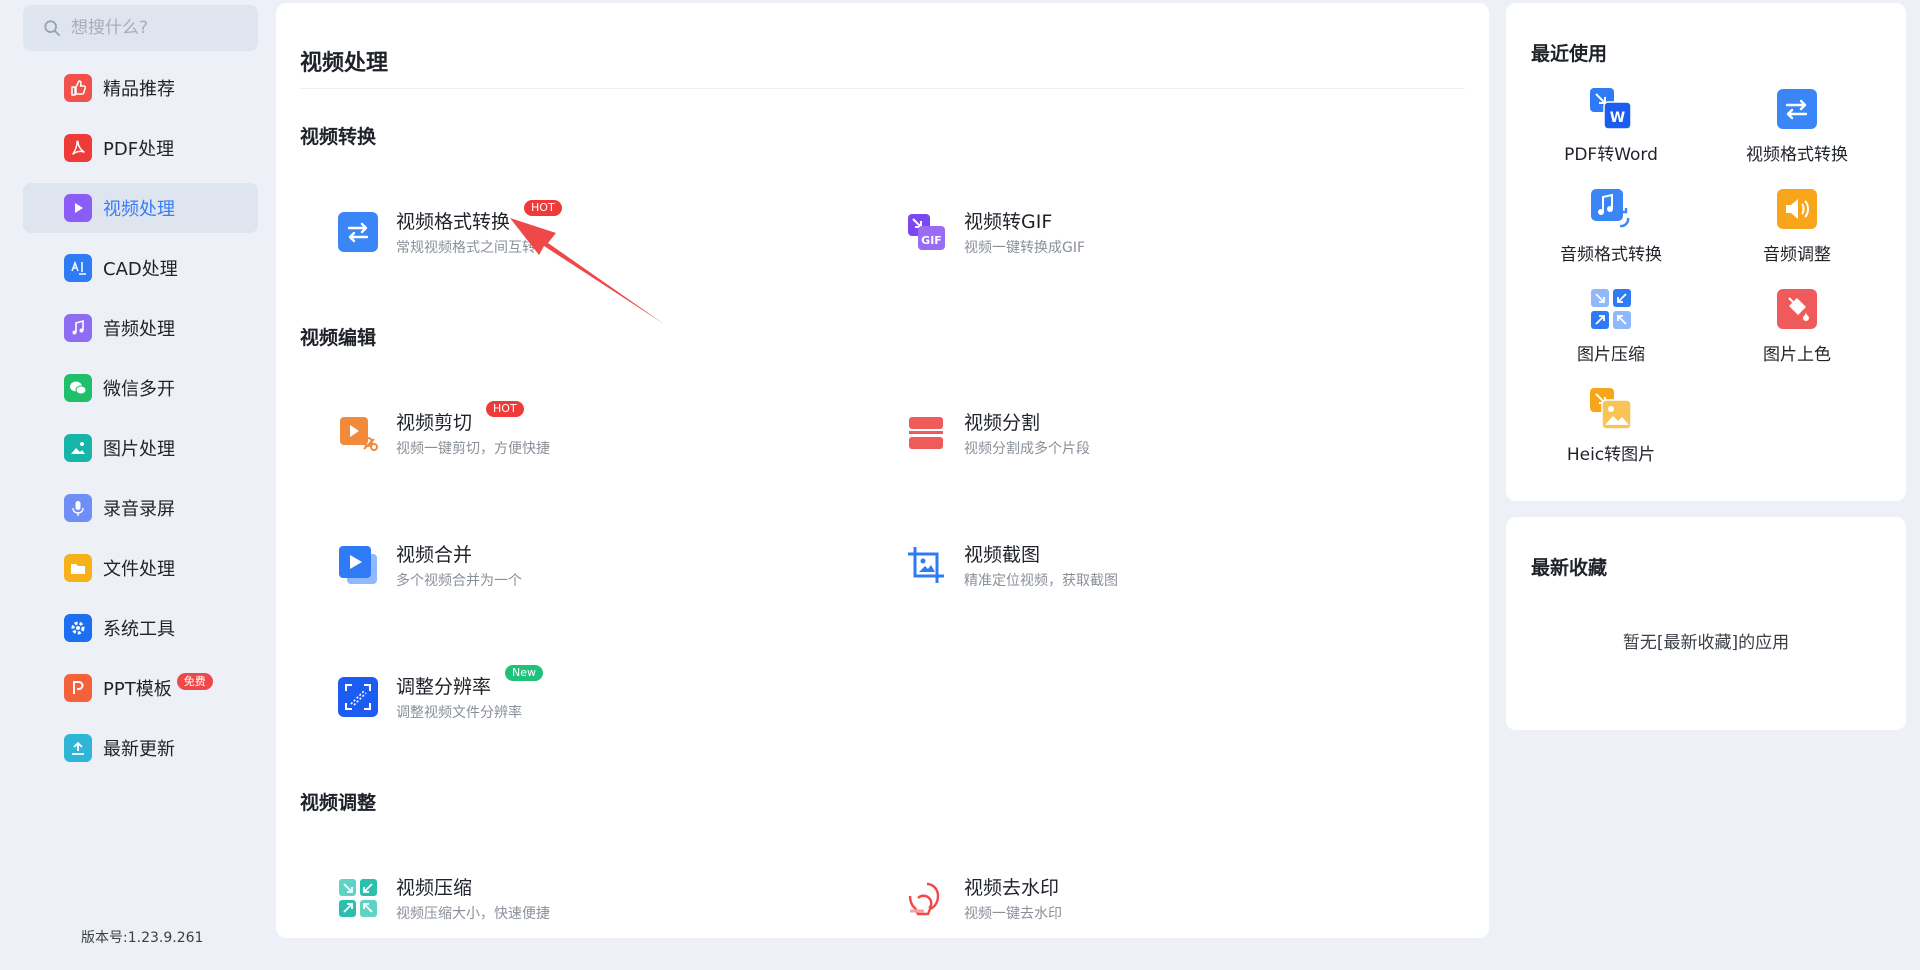  I want to click on sidebar-item-label: 图片处理, so click(139, 449).